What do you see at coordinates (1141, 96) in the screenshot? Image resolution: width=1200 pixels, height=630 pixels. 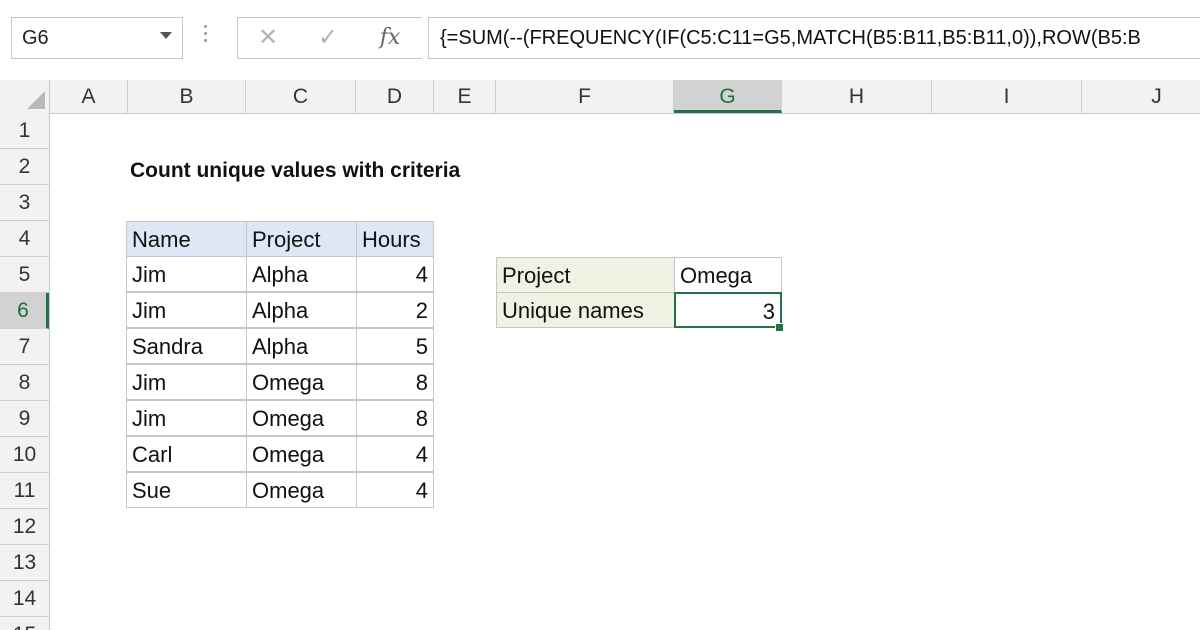 I see `column-header-j: J` at bounding box center [1141, 96].